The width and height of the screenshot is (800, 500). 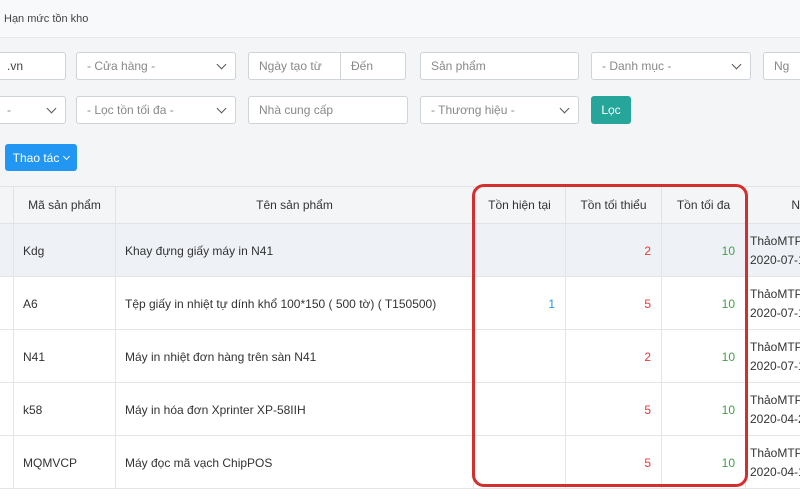 What do you see at coordinates (704, 205) in the screenshot?
I see `header-max-stock: Tồn tối đa` at bounding box center [704, 205].